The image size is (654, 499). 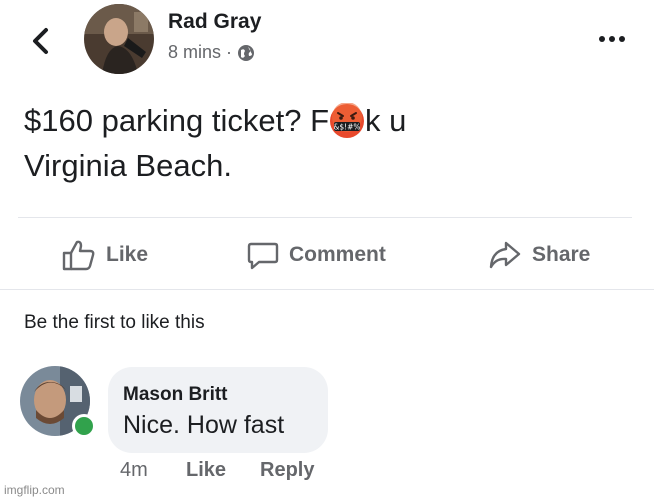 What do you see at coordinates (287, 470) in the screenshot?
I see `comment-reply-button: Reply` at bounding box center [287, 470].